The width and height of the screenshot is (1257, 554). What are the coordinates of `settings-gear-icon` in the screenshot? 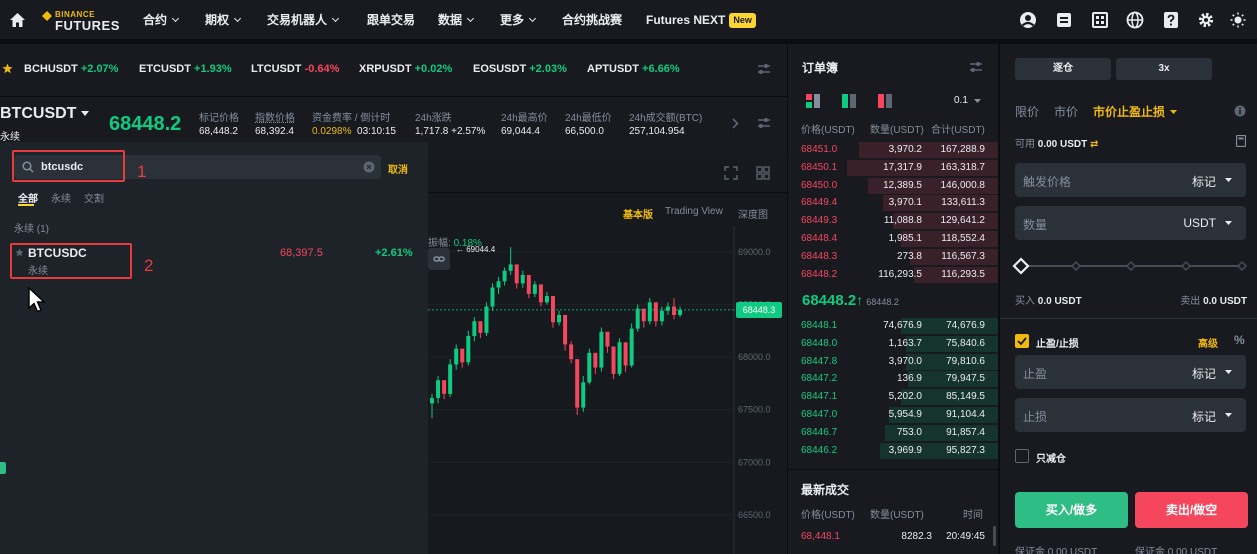 It's located at (1206, 20).